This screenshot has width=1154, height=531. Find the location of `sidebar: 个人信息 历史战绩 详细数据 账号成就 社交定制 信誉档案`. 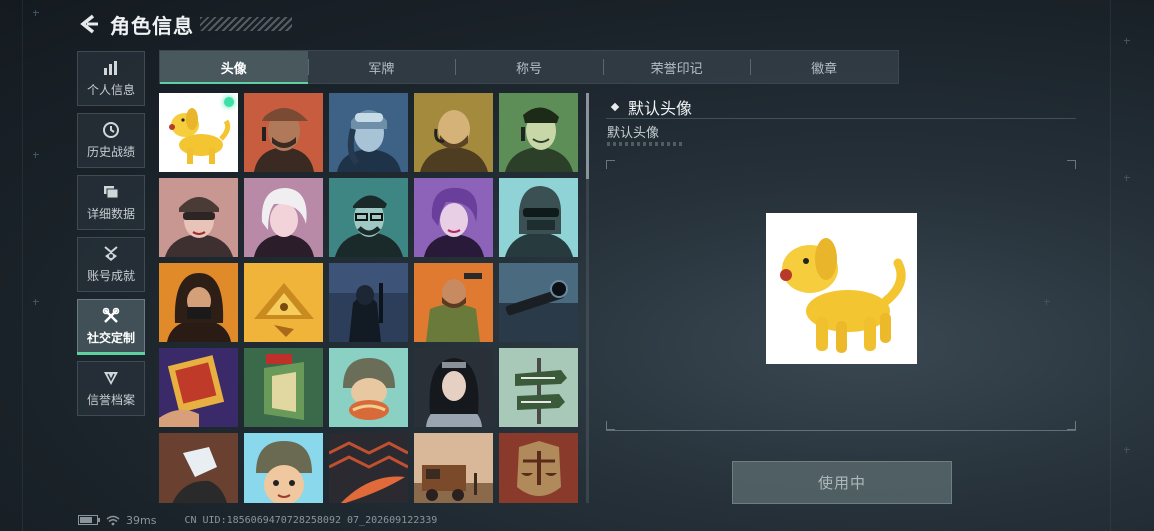

sidebar: 个人信息 历史战绩 详细数据 账号成就 社交定制 信誉档案 is located at coordinates (111, 237).